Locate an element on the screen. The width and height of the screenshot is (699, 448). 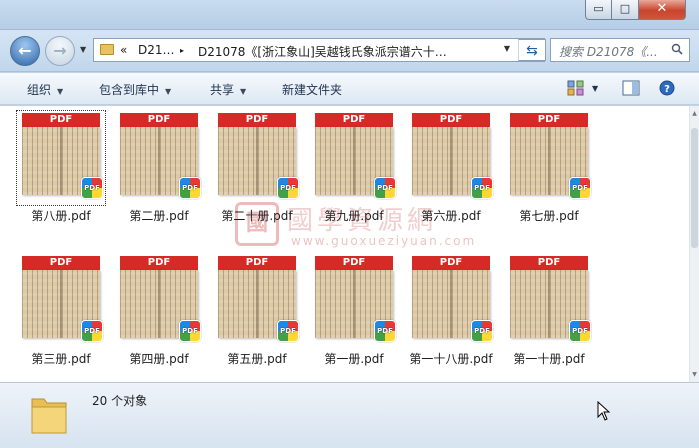
status-bar: 20 个对象 is located at coordinates (349, 415).